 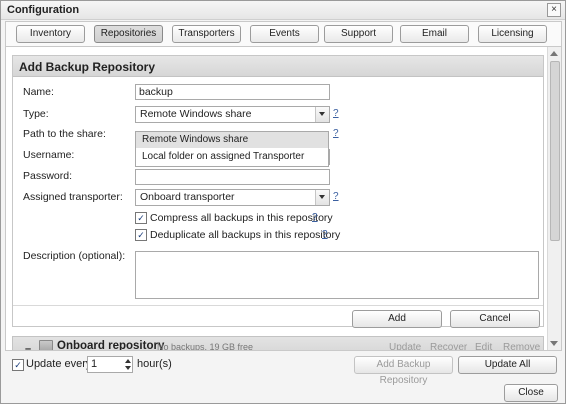 I want to click on password-input, so click(x=232, y=177).